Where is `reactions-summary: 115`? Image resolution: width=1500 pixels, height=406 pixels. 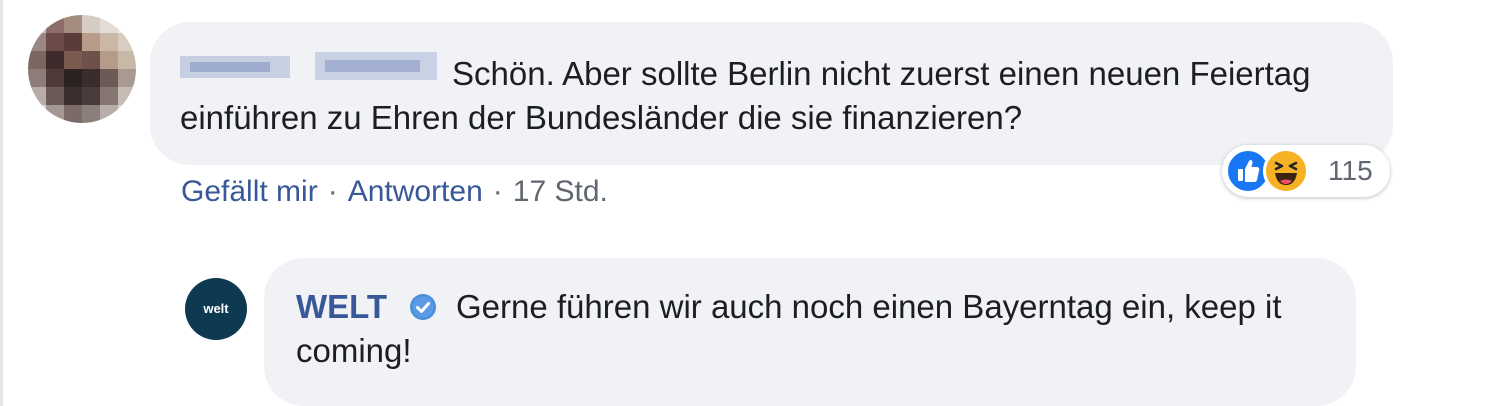 reactions-summary: 115 is located at coordinates (1306, 171).